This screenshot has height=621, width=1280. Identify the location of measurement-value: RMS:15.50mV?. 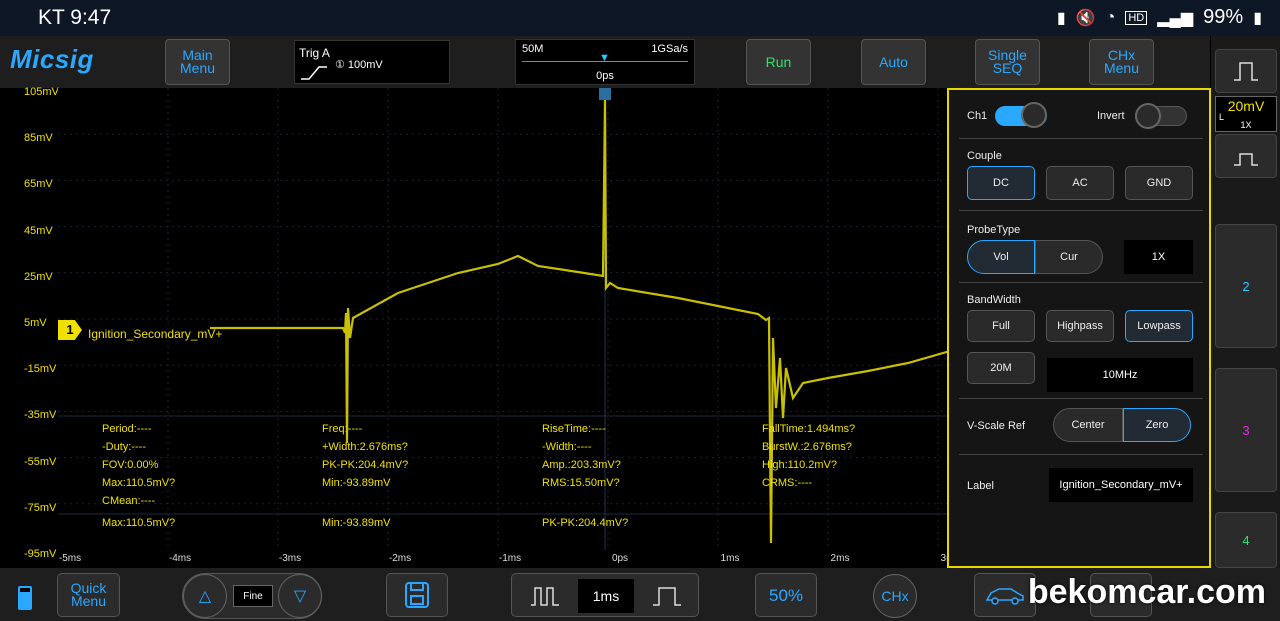
(581, 483).